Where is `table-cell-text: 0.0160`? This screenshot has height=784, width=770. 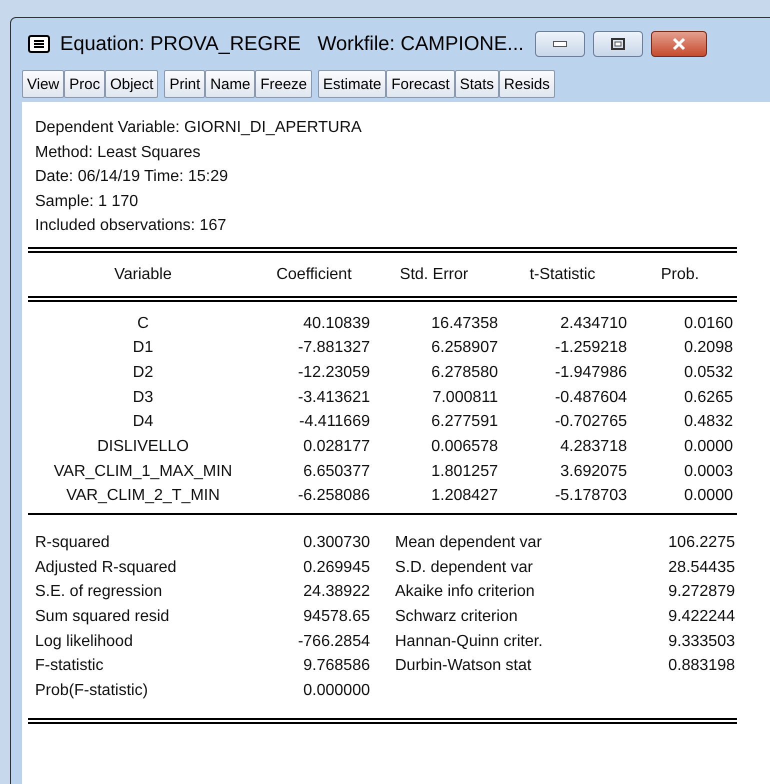 table-cell-text: 0.0160 is located at coordinates (708, 324).